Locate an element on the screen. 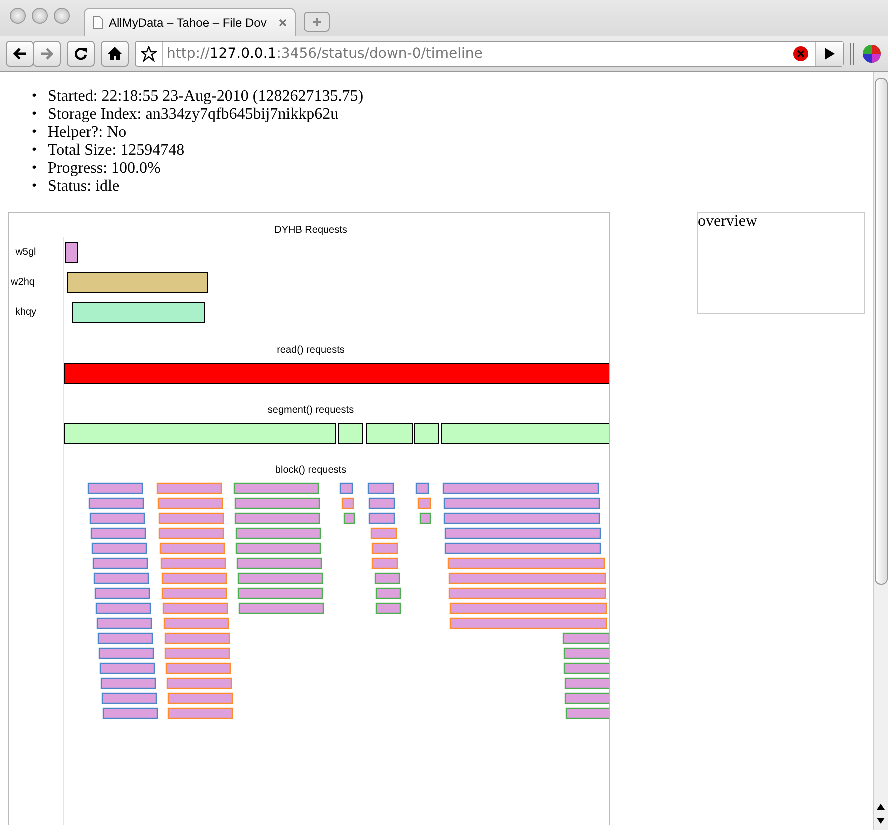  star-icon is located at coordinates (149, 54).